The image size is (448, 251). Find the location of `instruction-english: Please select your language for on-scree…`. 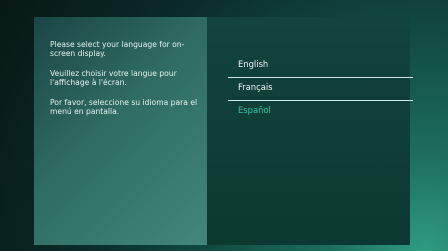

instruction-english: Please select your language for on-scree… is located at coordinates (117, 49).